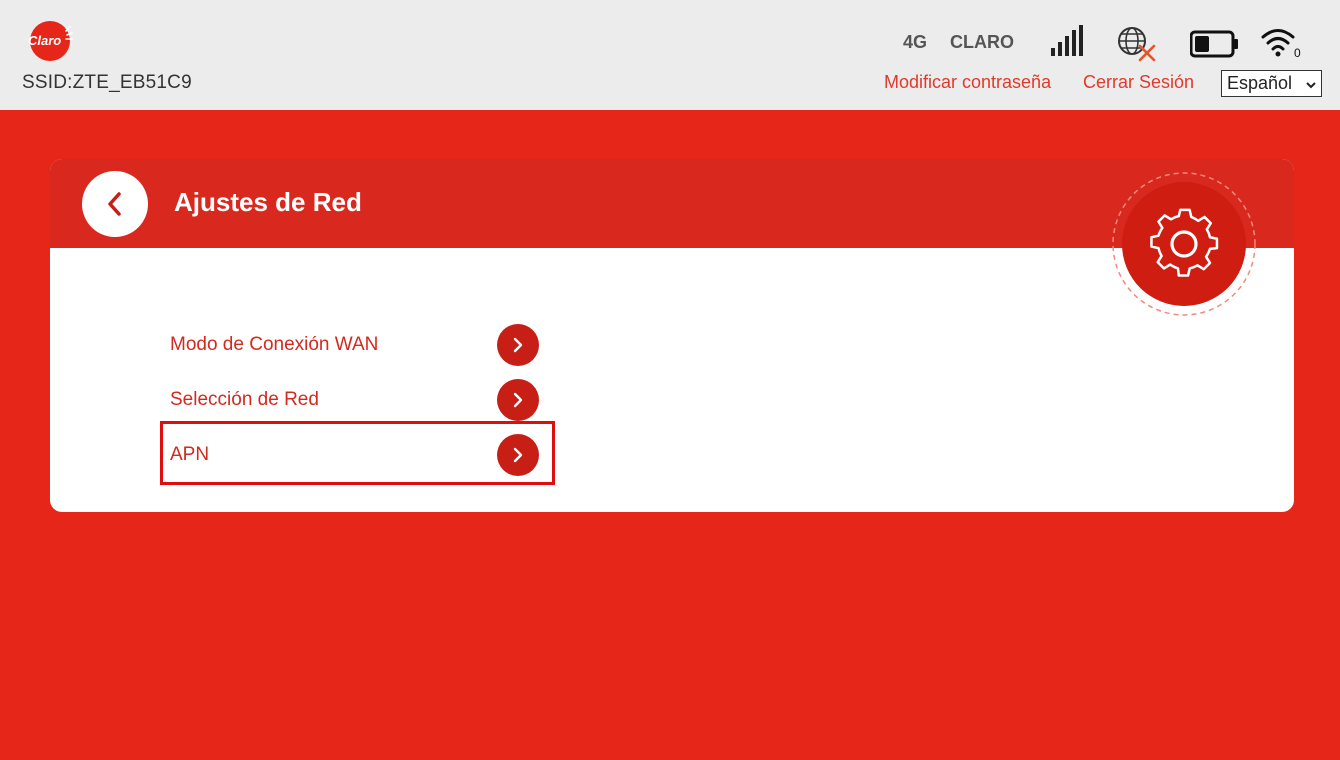 Image resolution: width=1340 pixels, height=760 pixels. What do you see at coordinates (244, 399) in the screenshot?
I see `menu-item-label: Selección de Red` at bounding box center [244, 399].